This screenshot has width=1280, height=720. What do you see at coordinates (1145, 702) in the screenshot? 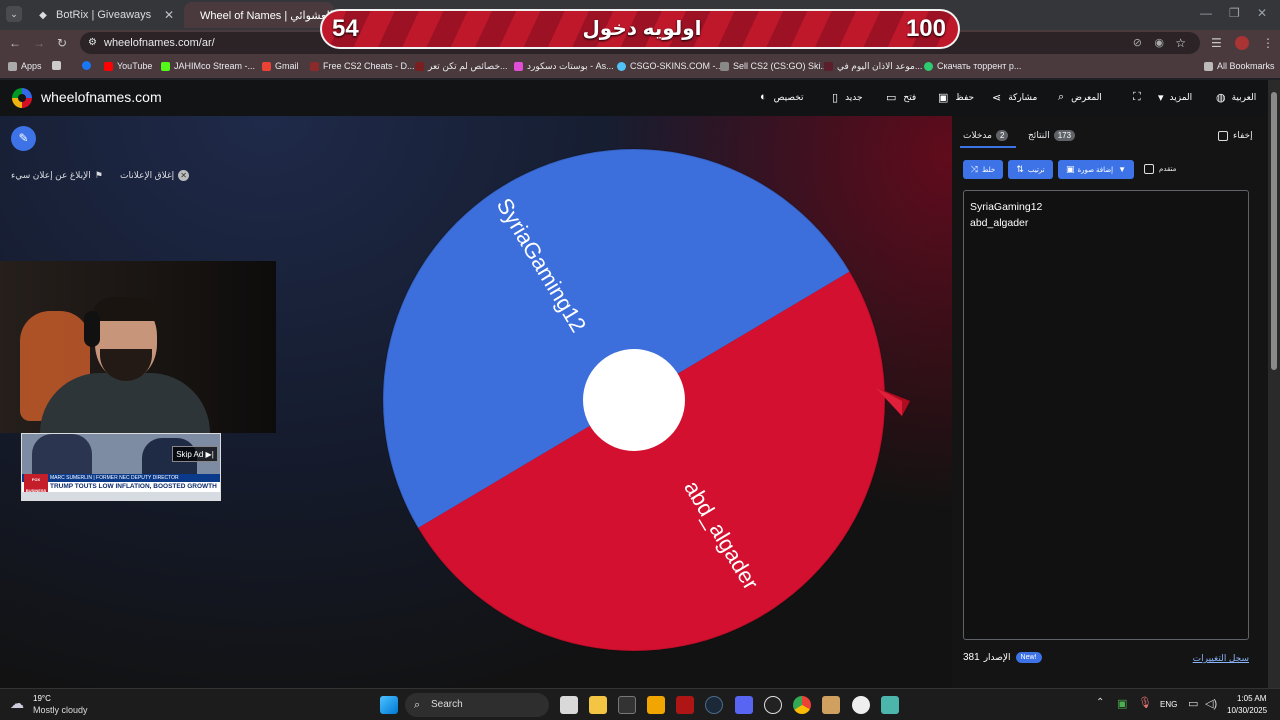
I see `microphone-icon: 🎙` at bounding box center [1145, 702].